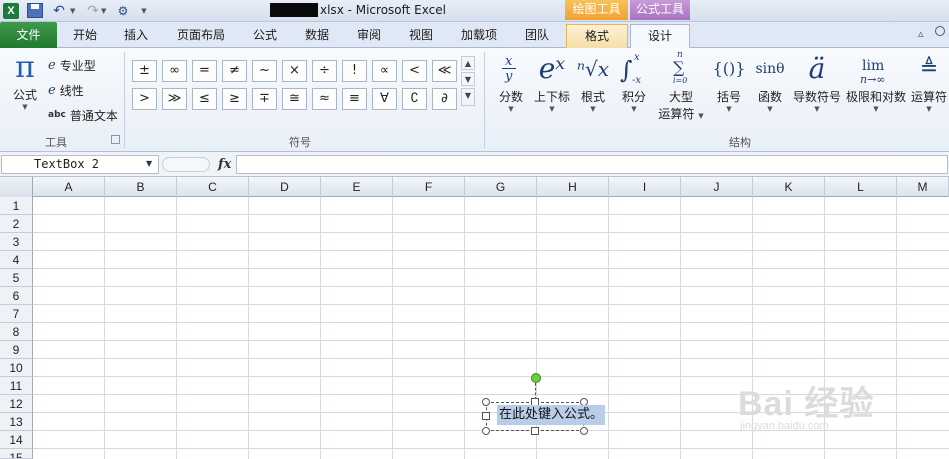 The width and height of the screenshot is (949, 459). I want to click on tab-page-layout: 页面布局, so click(201, 36).